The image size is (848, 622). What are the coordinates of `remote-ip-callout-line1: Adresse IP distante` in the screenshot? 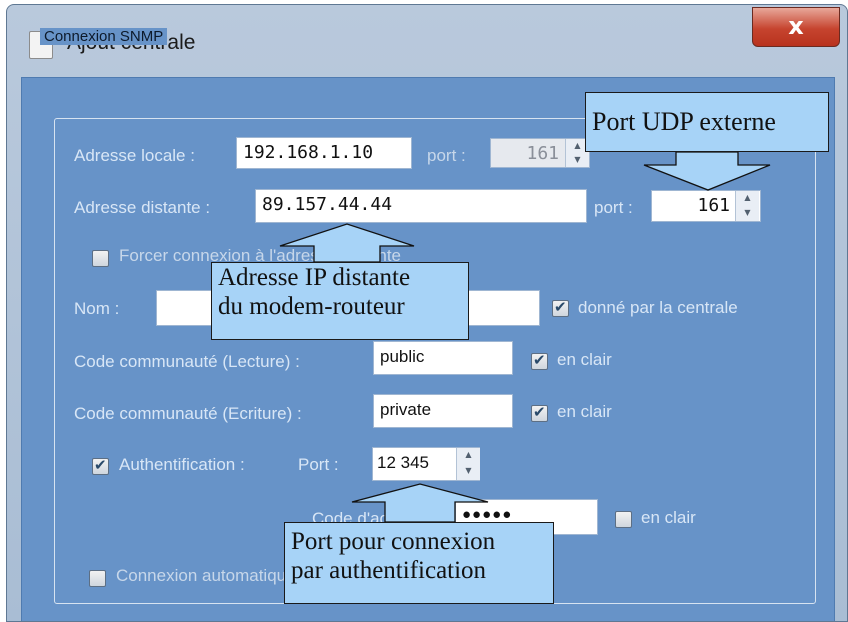 It's located at (314, 277).